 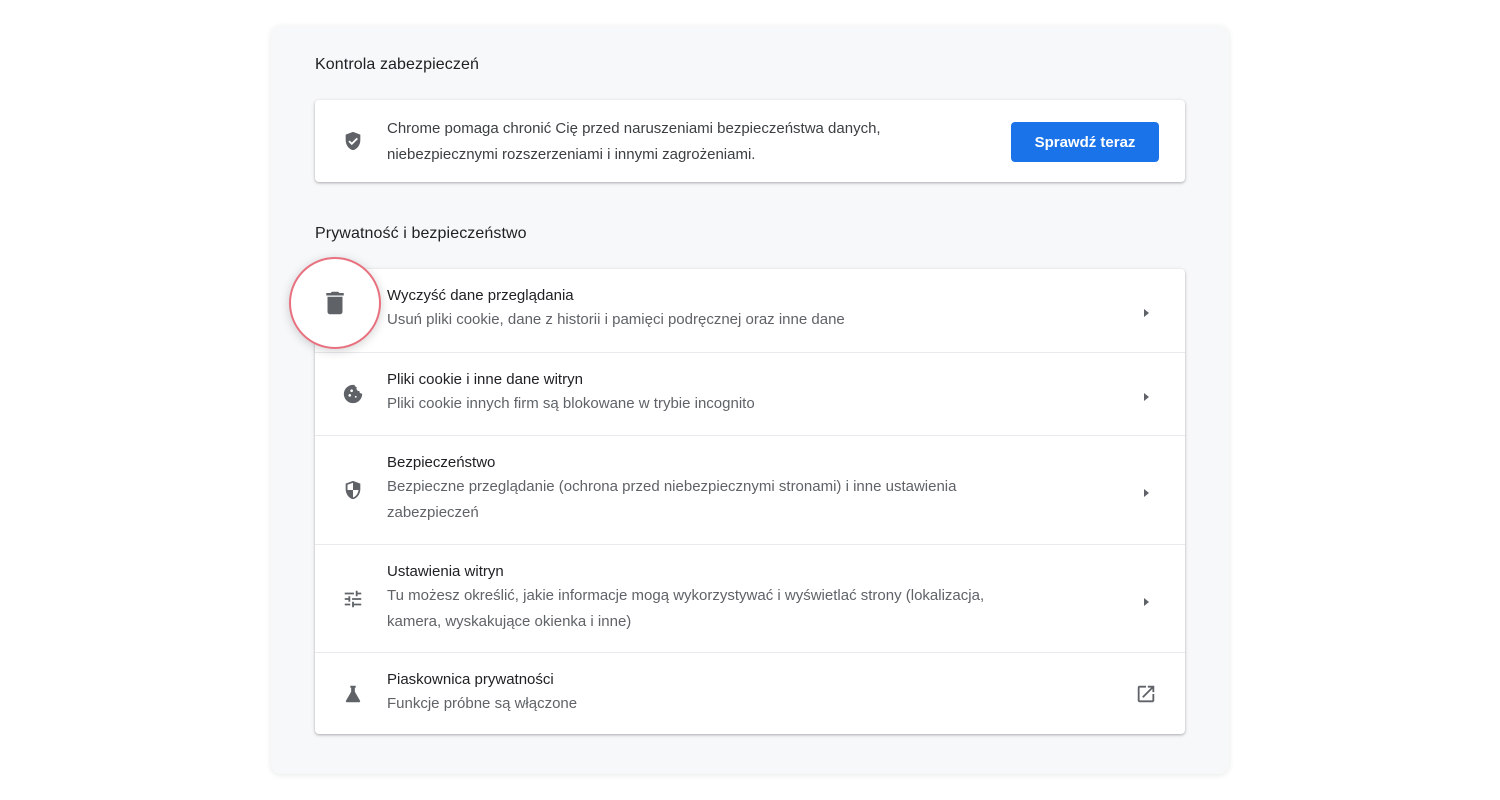 I want to click on shield-icon, so click(x=353, y=490).